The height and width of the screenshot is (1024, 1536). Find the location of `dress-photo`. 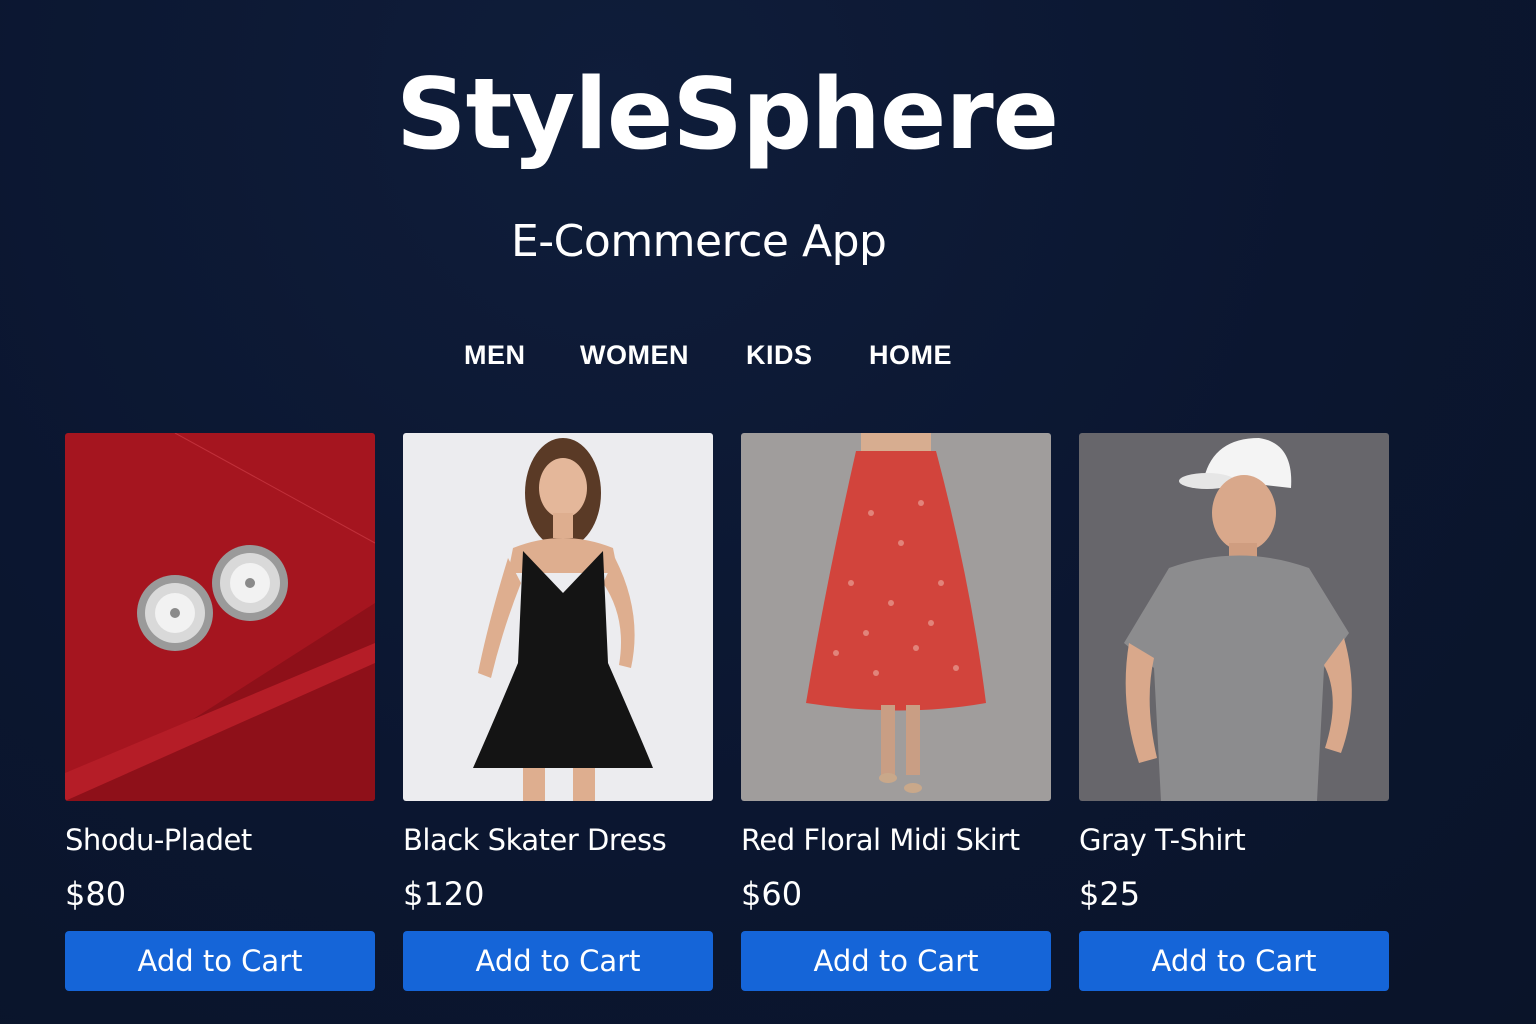

dress-photo is located at coordinates (558, 617).